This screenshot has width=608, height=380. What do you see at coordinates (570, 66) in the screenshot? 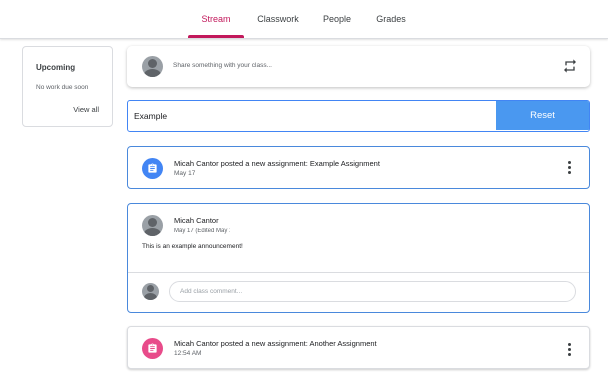
I see `repost-icon` at bounding box center [570, 66].